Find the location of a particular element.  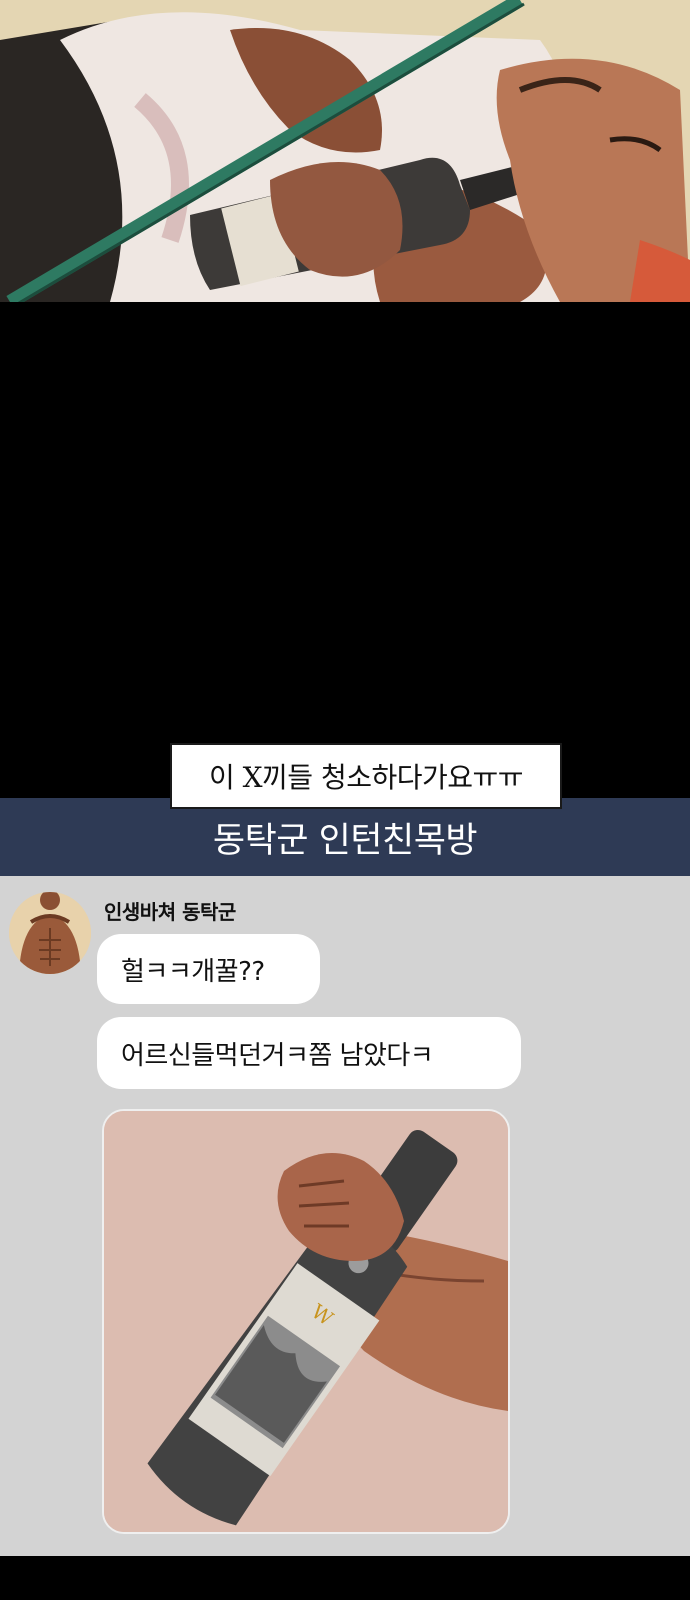

chat-room-header: 동탁군 인턴친목방 is located at coordinates (345, 837).